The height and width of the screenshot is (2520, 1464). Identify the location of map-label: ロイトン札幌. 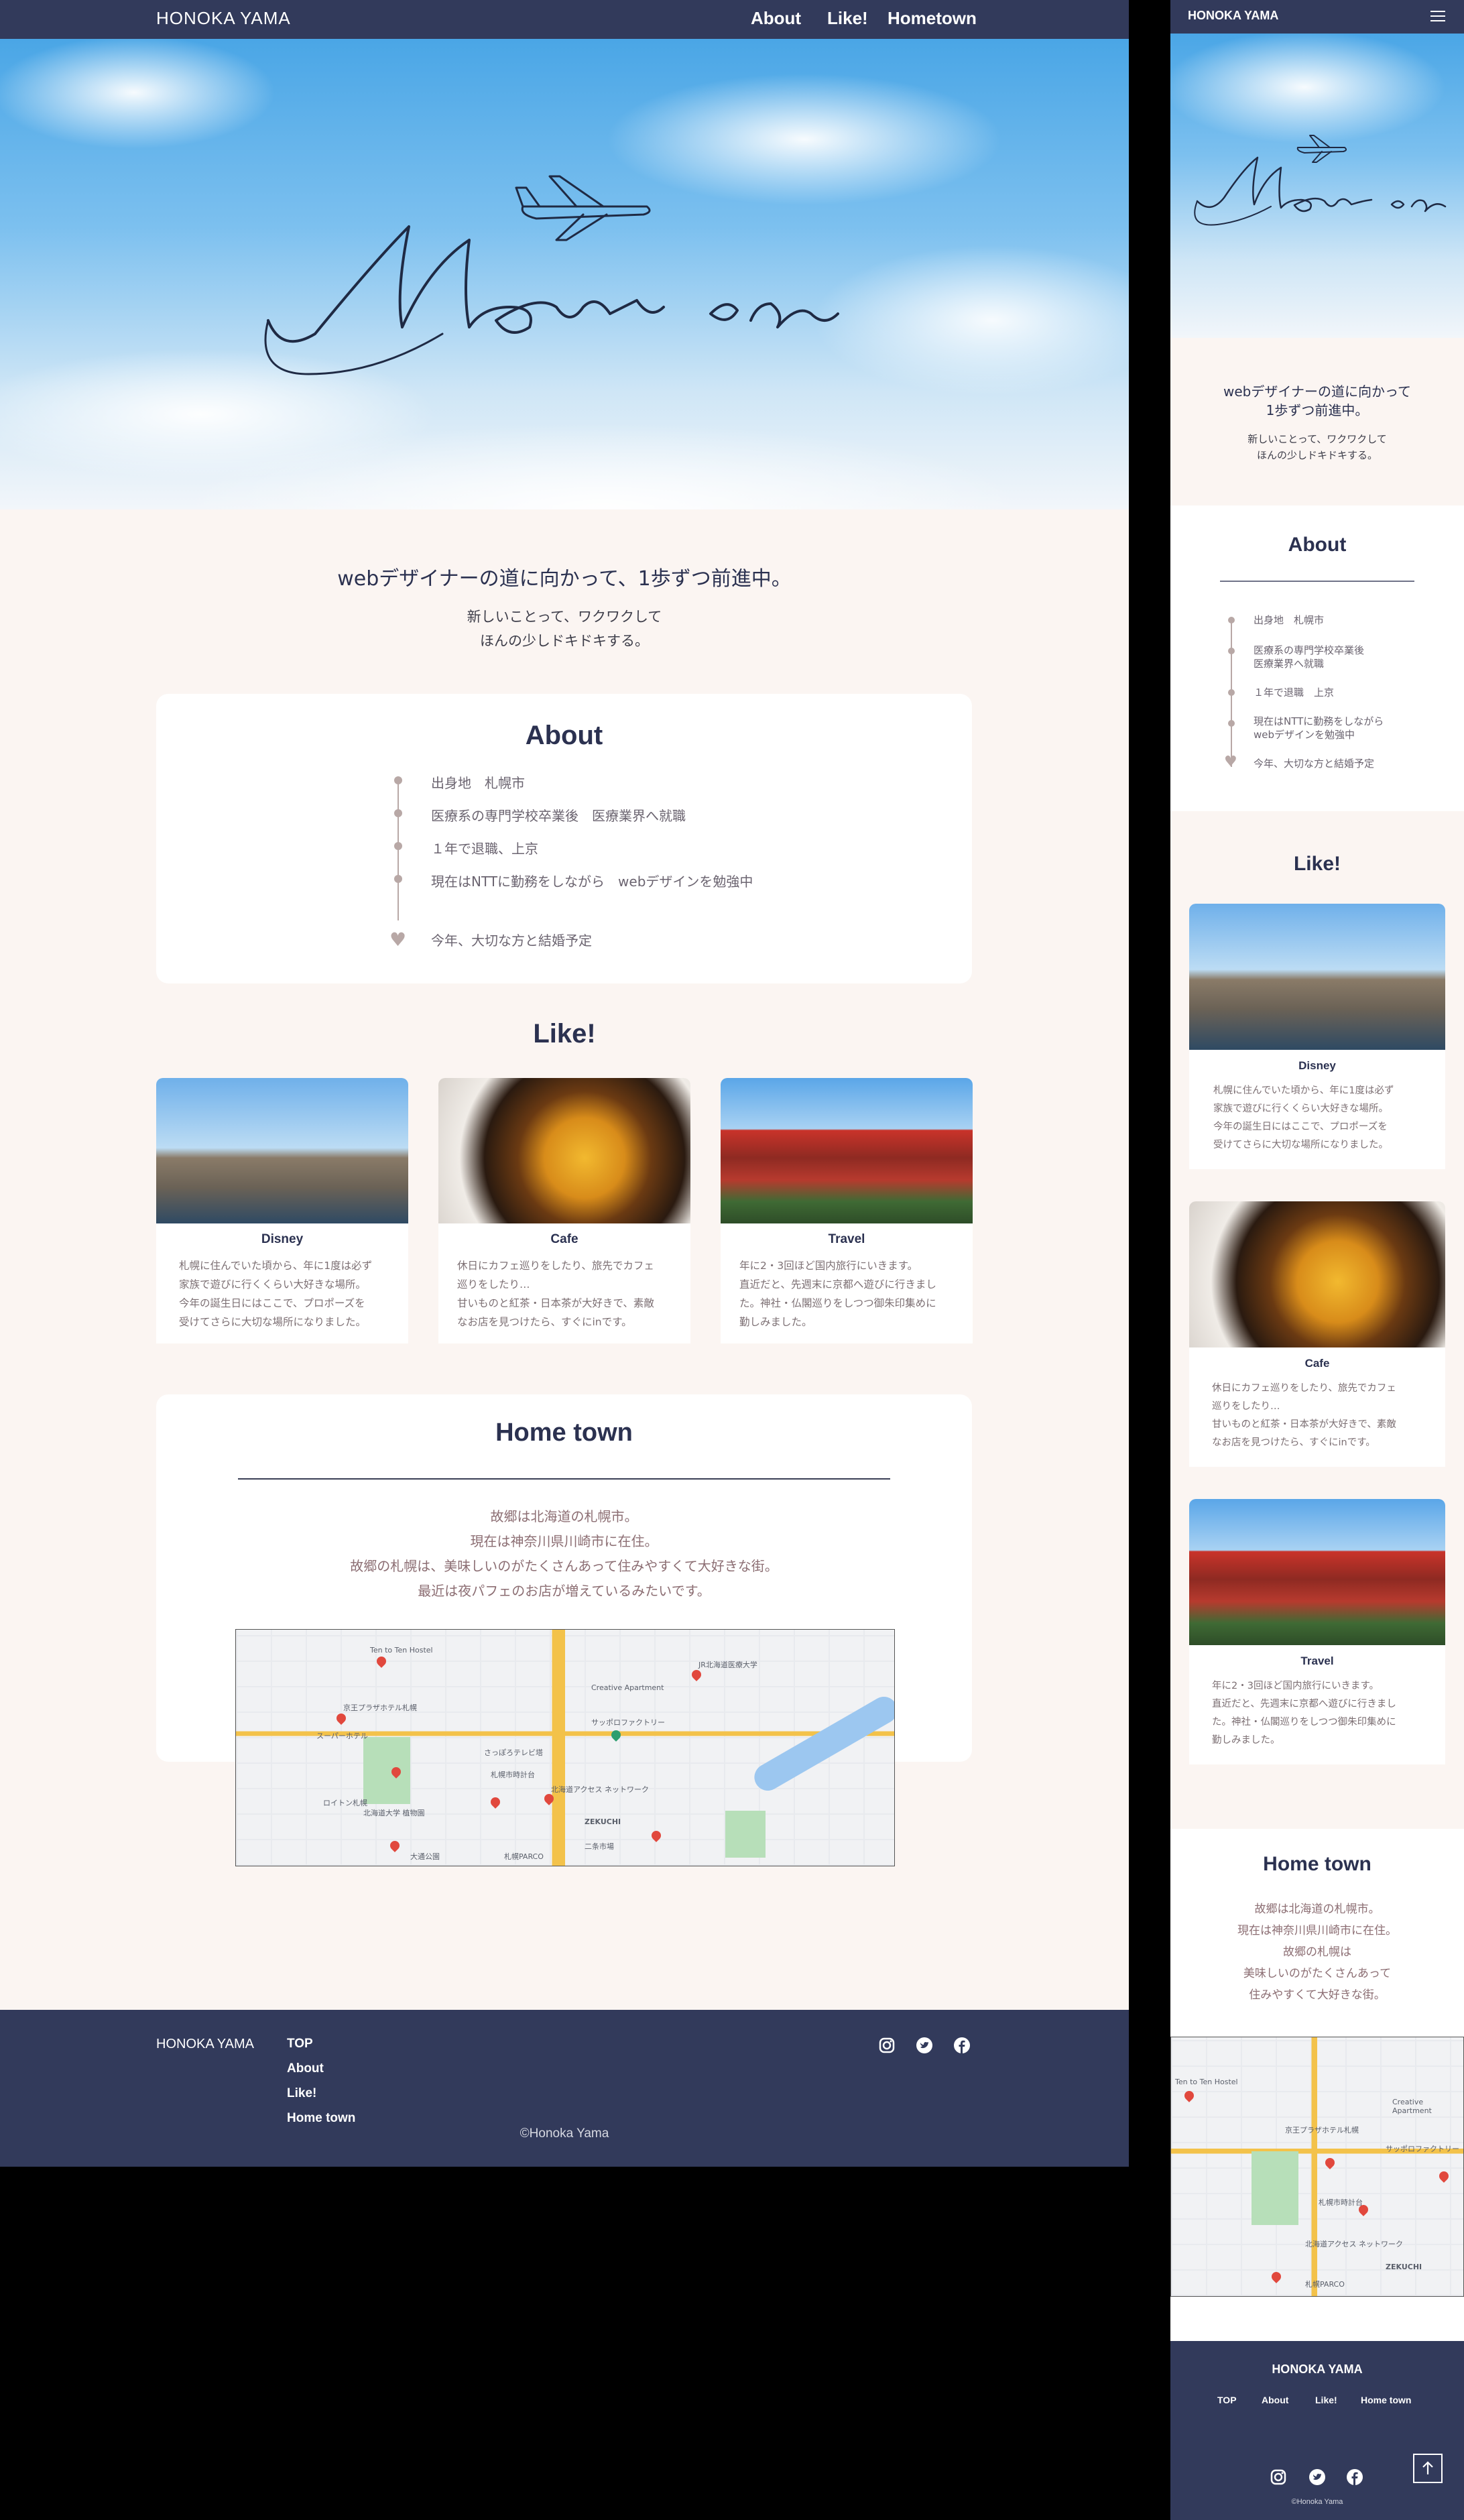
(345, 1803).